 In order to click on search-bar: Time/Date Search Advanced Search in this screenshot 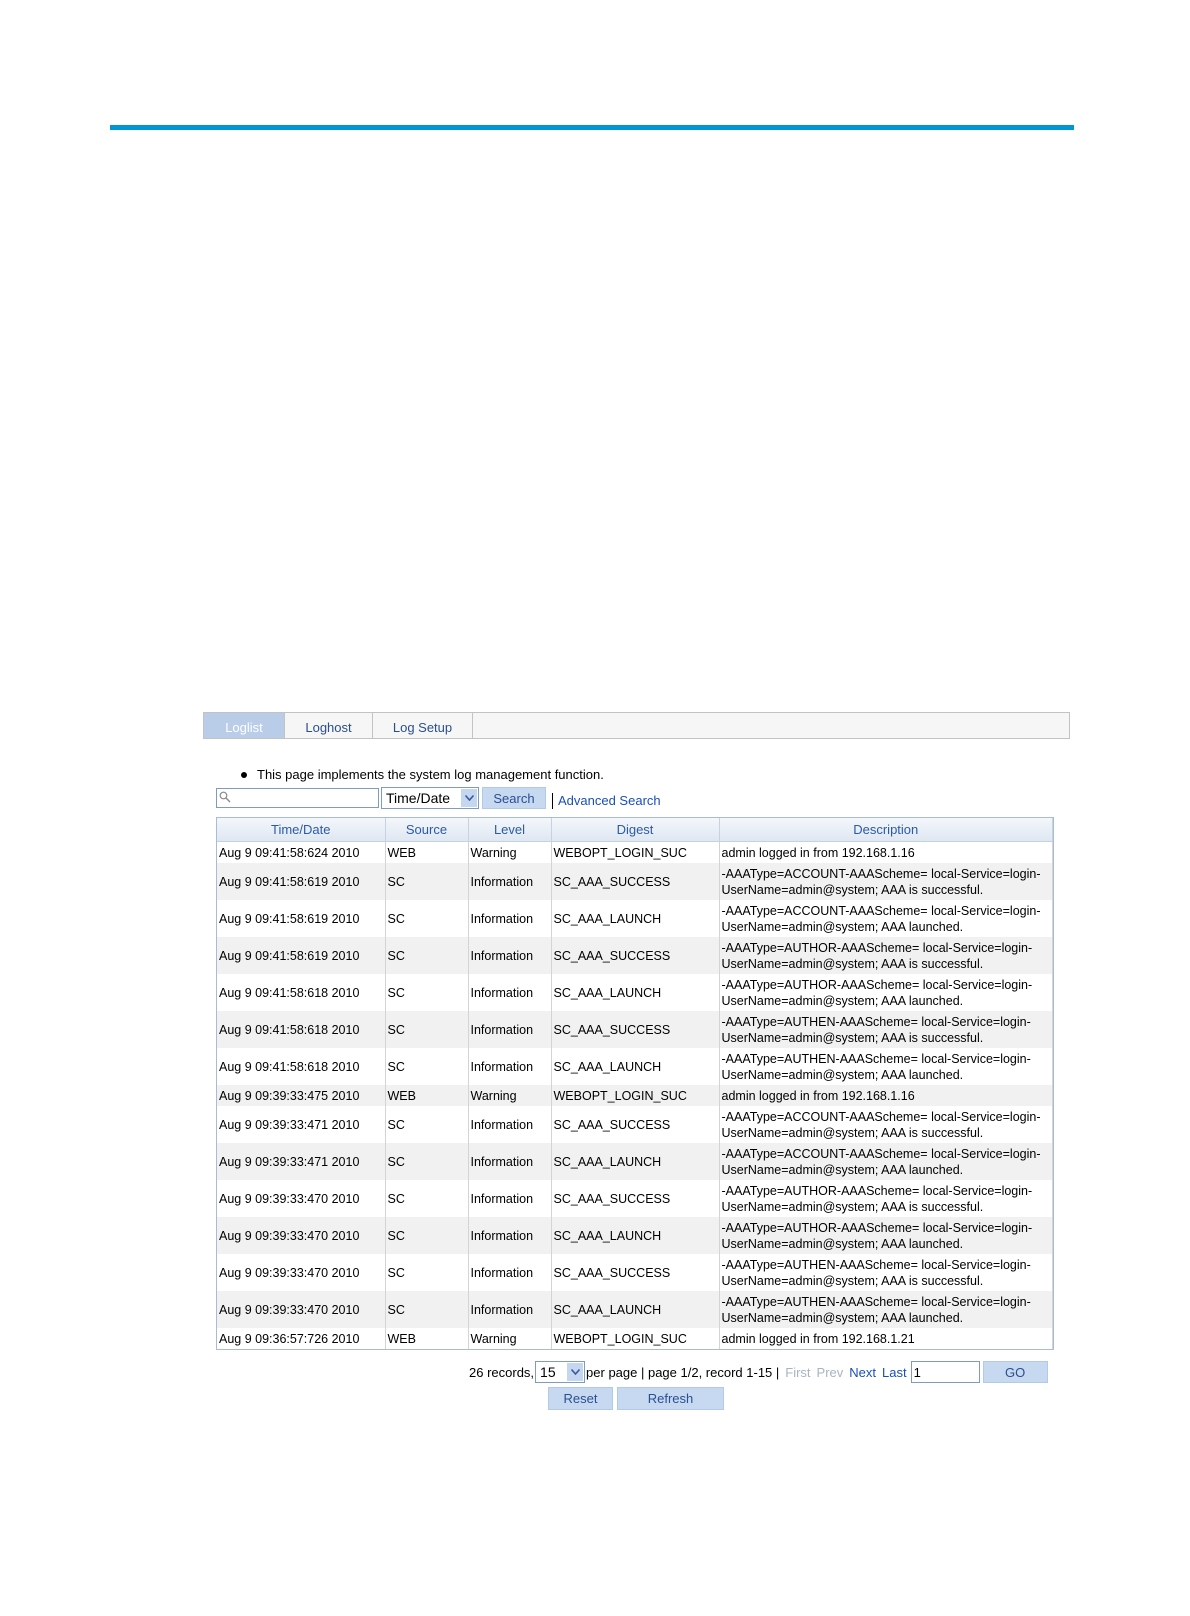, I will do `click(438, 798)`.